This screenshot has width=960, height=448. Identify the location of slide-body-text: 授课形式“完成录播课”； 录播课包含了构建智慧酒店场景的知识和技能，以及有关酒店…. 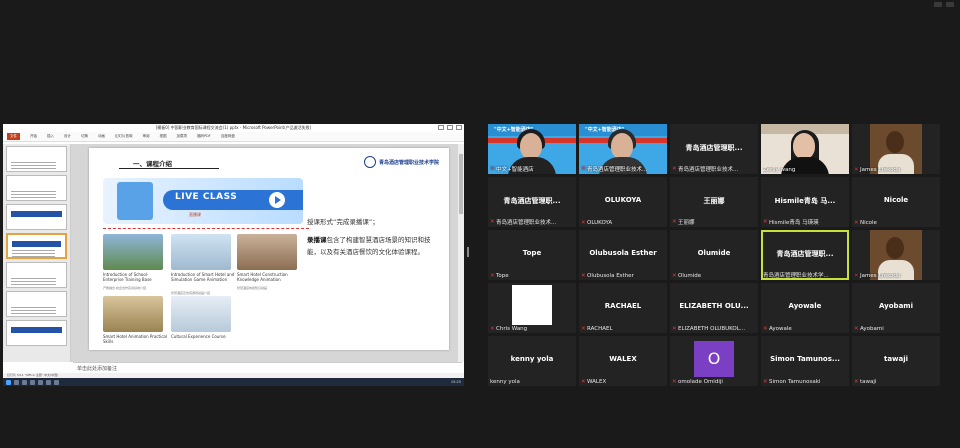
(372, 237).